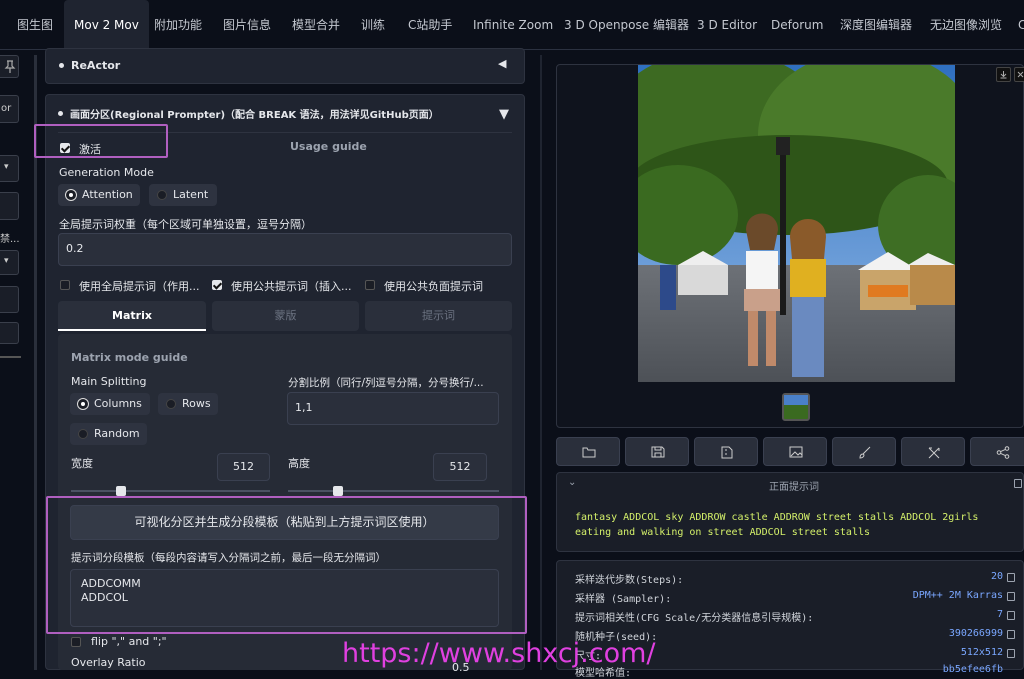  I want to click on usage-guide-link: Usage guide, so click(328, 146).